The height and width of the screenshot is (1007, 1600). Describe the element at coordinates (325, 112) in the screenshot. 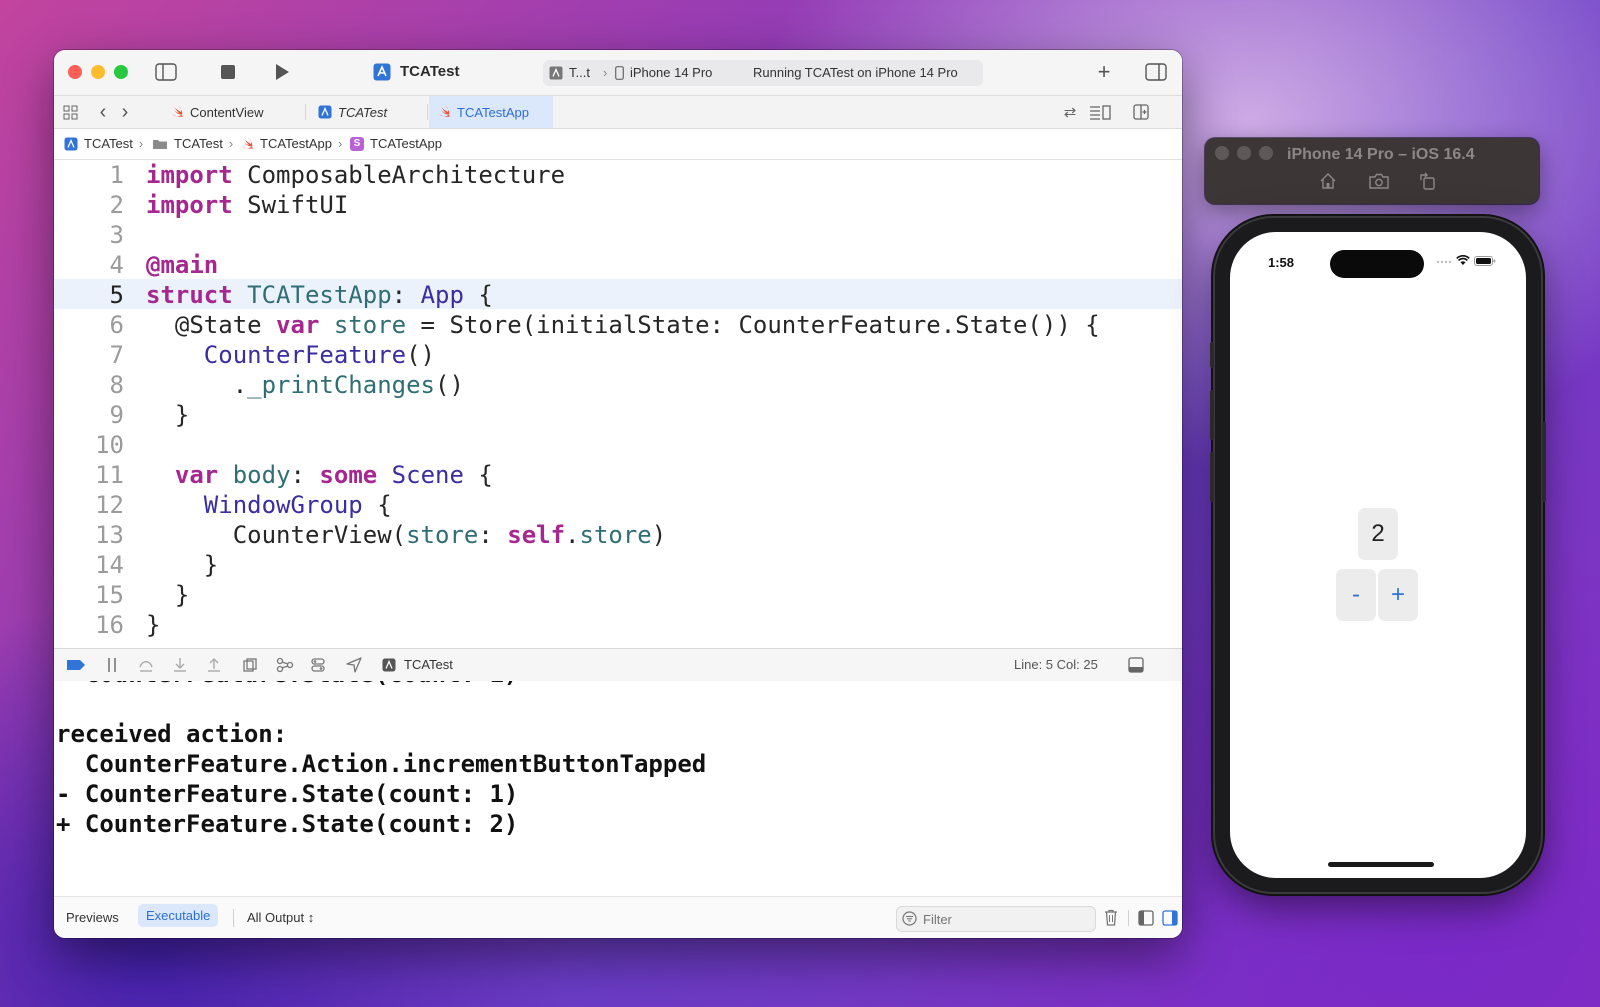

I see `xcode-project-icon` at that location.